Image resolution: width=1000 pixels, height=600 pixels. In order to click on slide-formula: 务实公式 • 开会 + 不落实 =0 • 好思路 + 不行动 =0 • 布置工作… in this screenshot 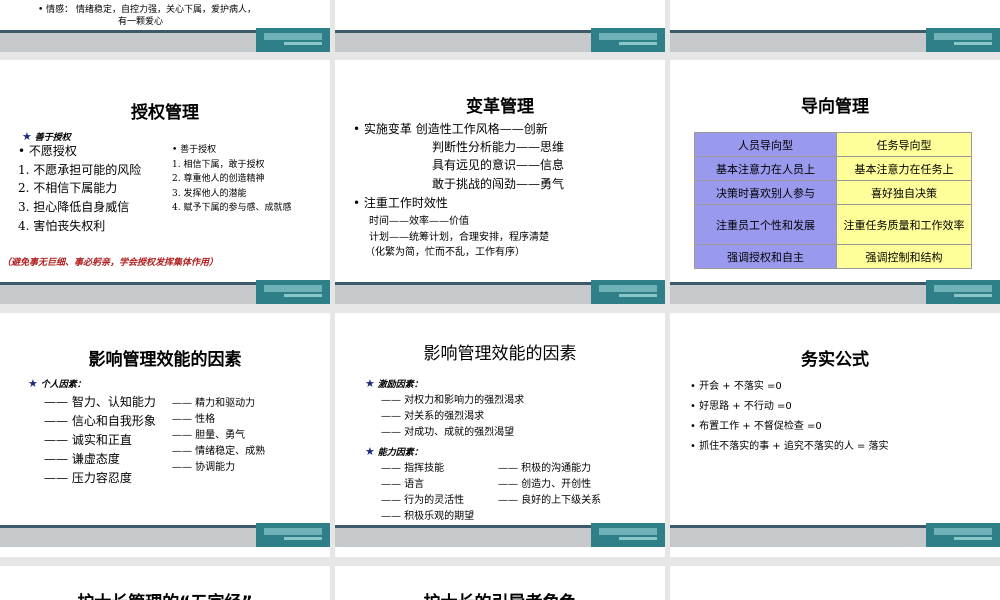, I will do `click(835, 435)`.